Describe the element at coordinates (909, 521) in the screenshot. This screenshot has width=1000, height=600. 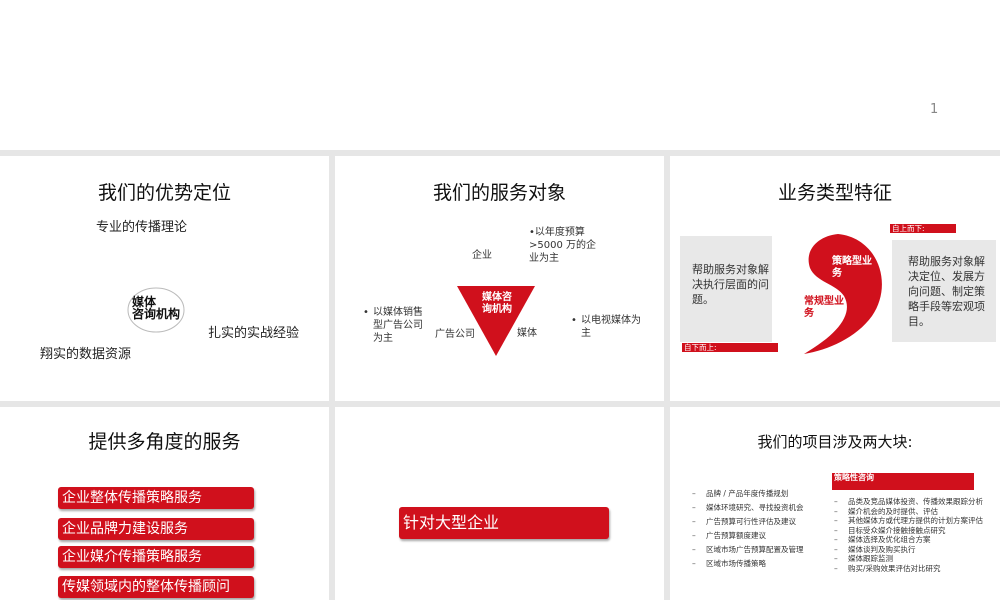
I see `list-item: 其他媒体方或代理方提供的计划方案评估` at that location.